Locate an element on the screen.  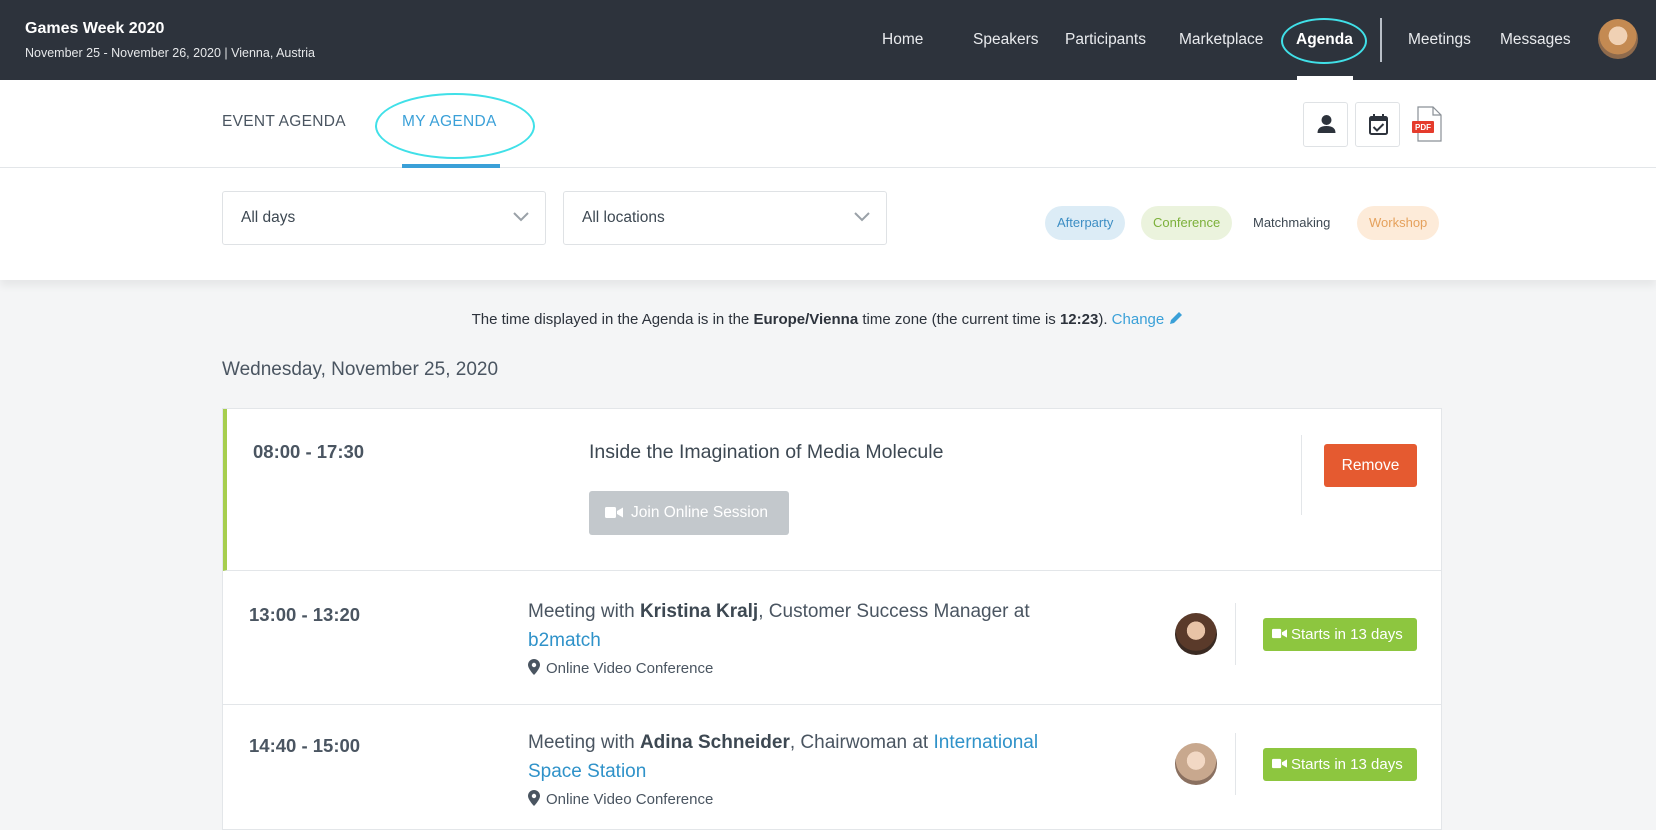
locations-select-value: All locations is located at coordinates (623, 217).